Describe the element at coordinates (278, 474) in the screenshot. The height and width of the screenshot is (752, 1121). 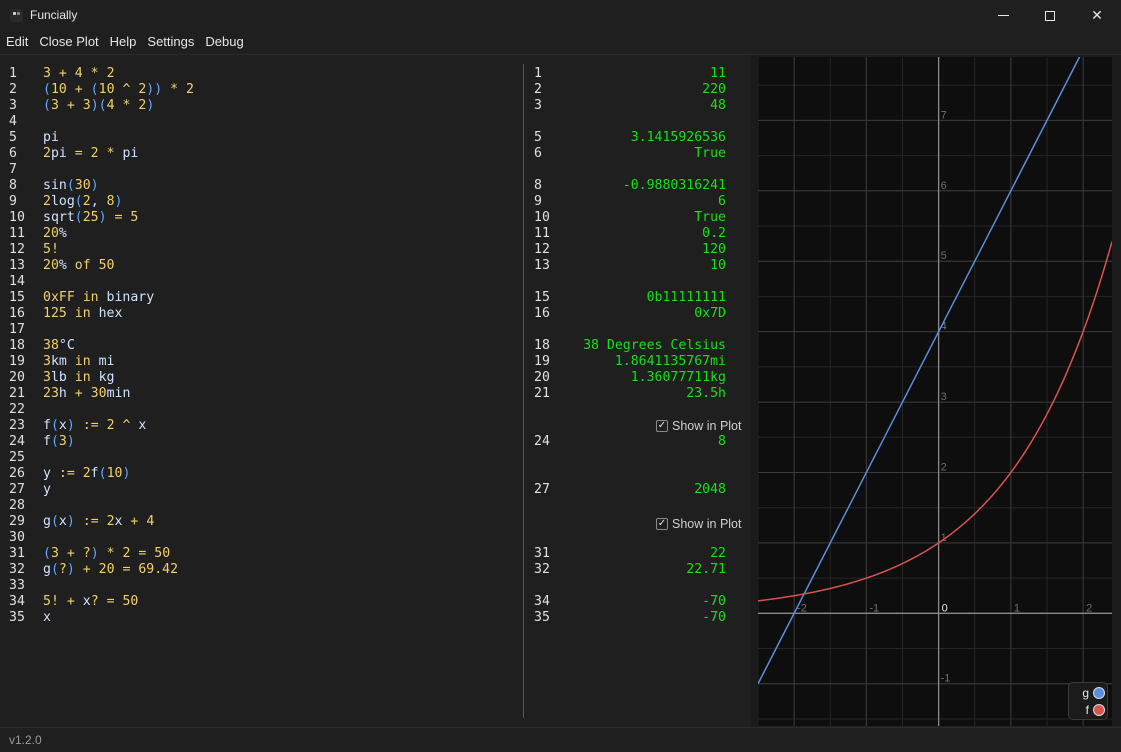
I see `code-line: y := 2f(10)` at that location.